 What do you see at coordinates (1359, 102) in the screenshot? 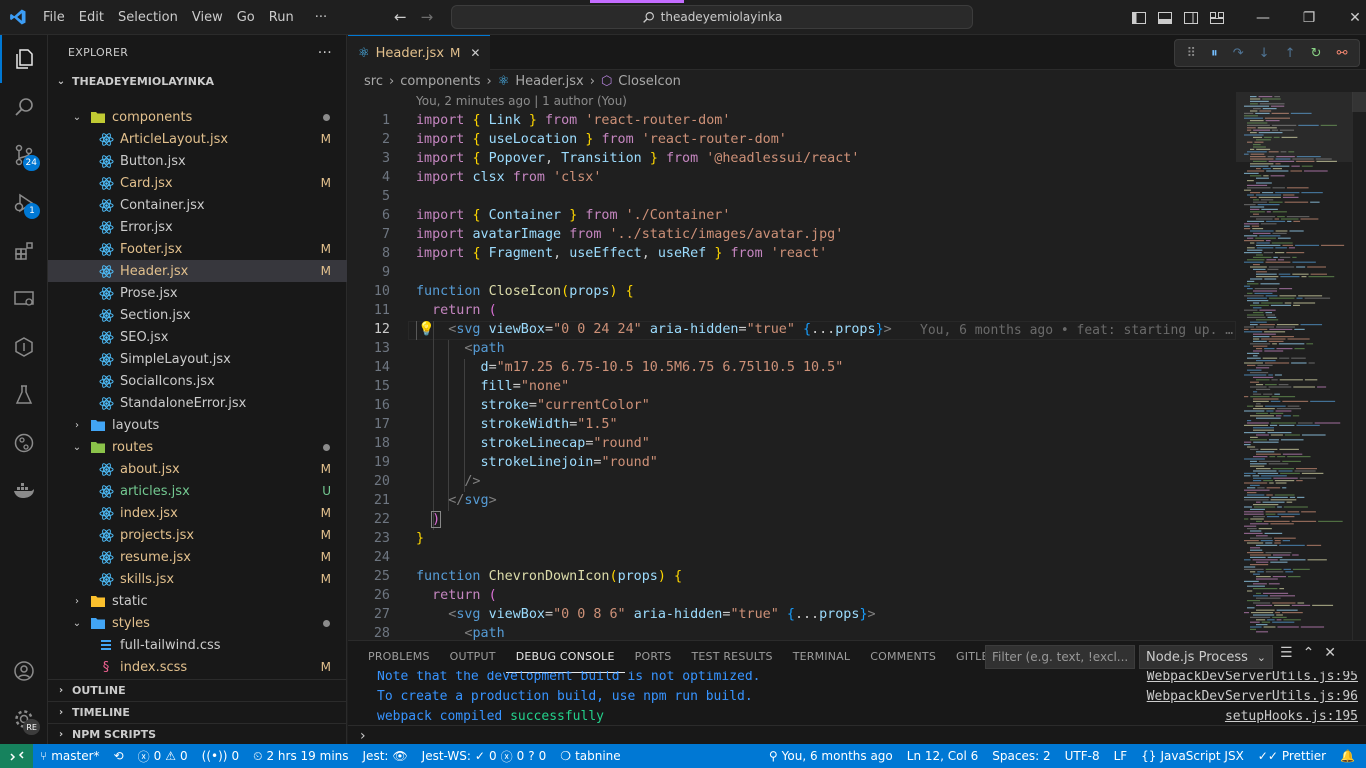
I see `scrollbar-thumb` at bounding box center [1359, 102].